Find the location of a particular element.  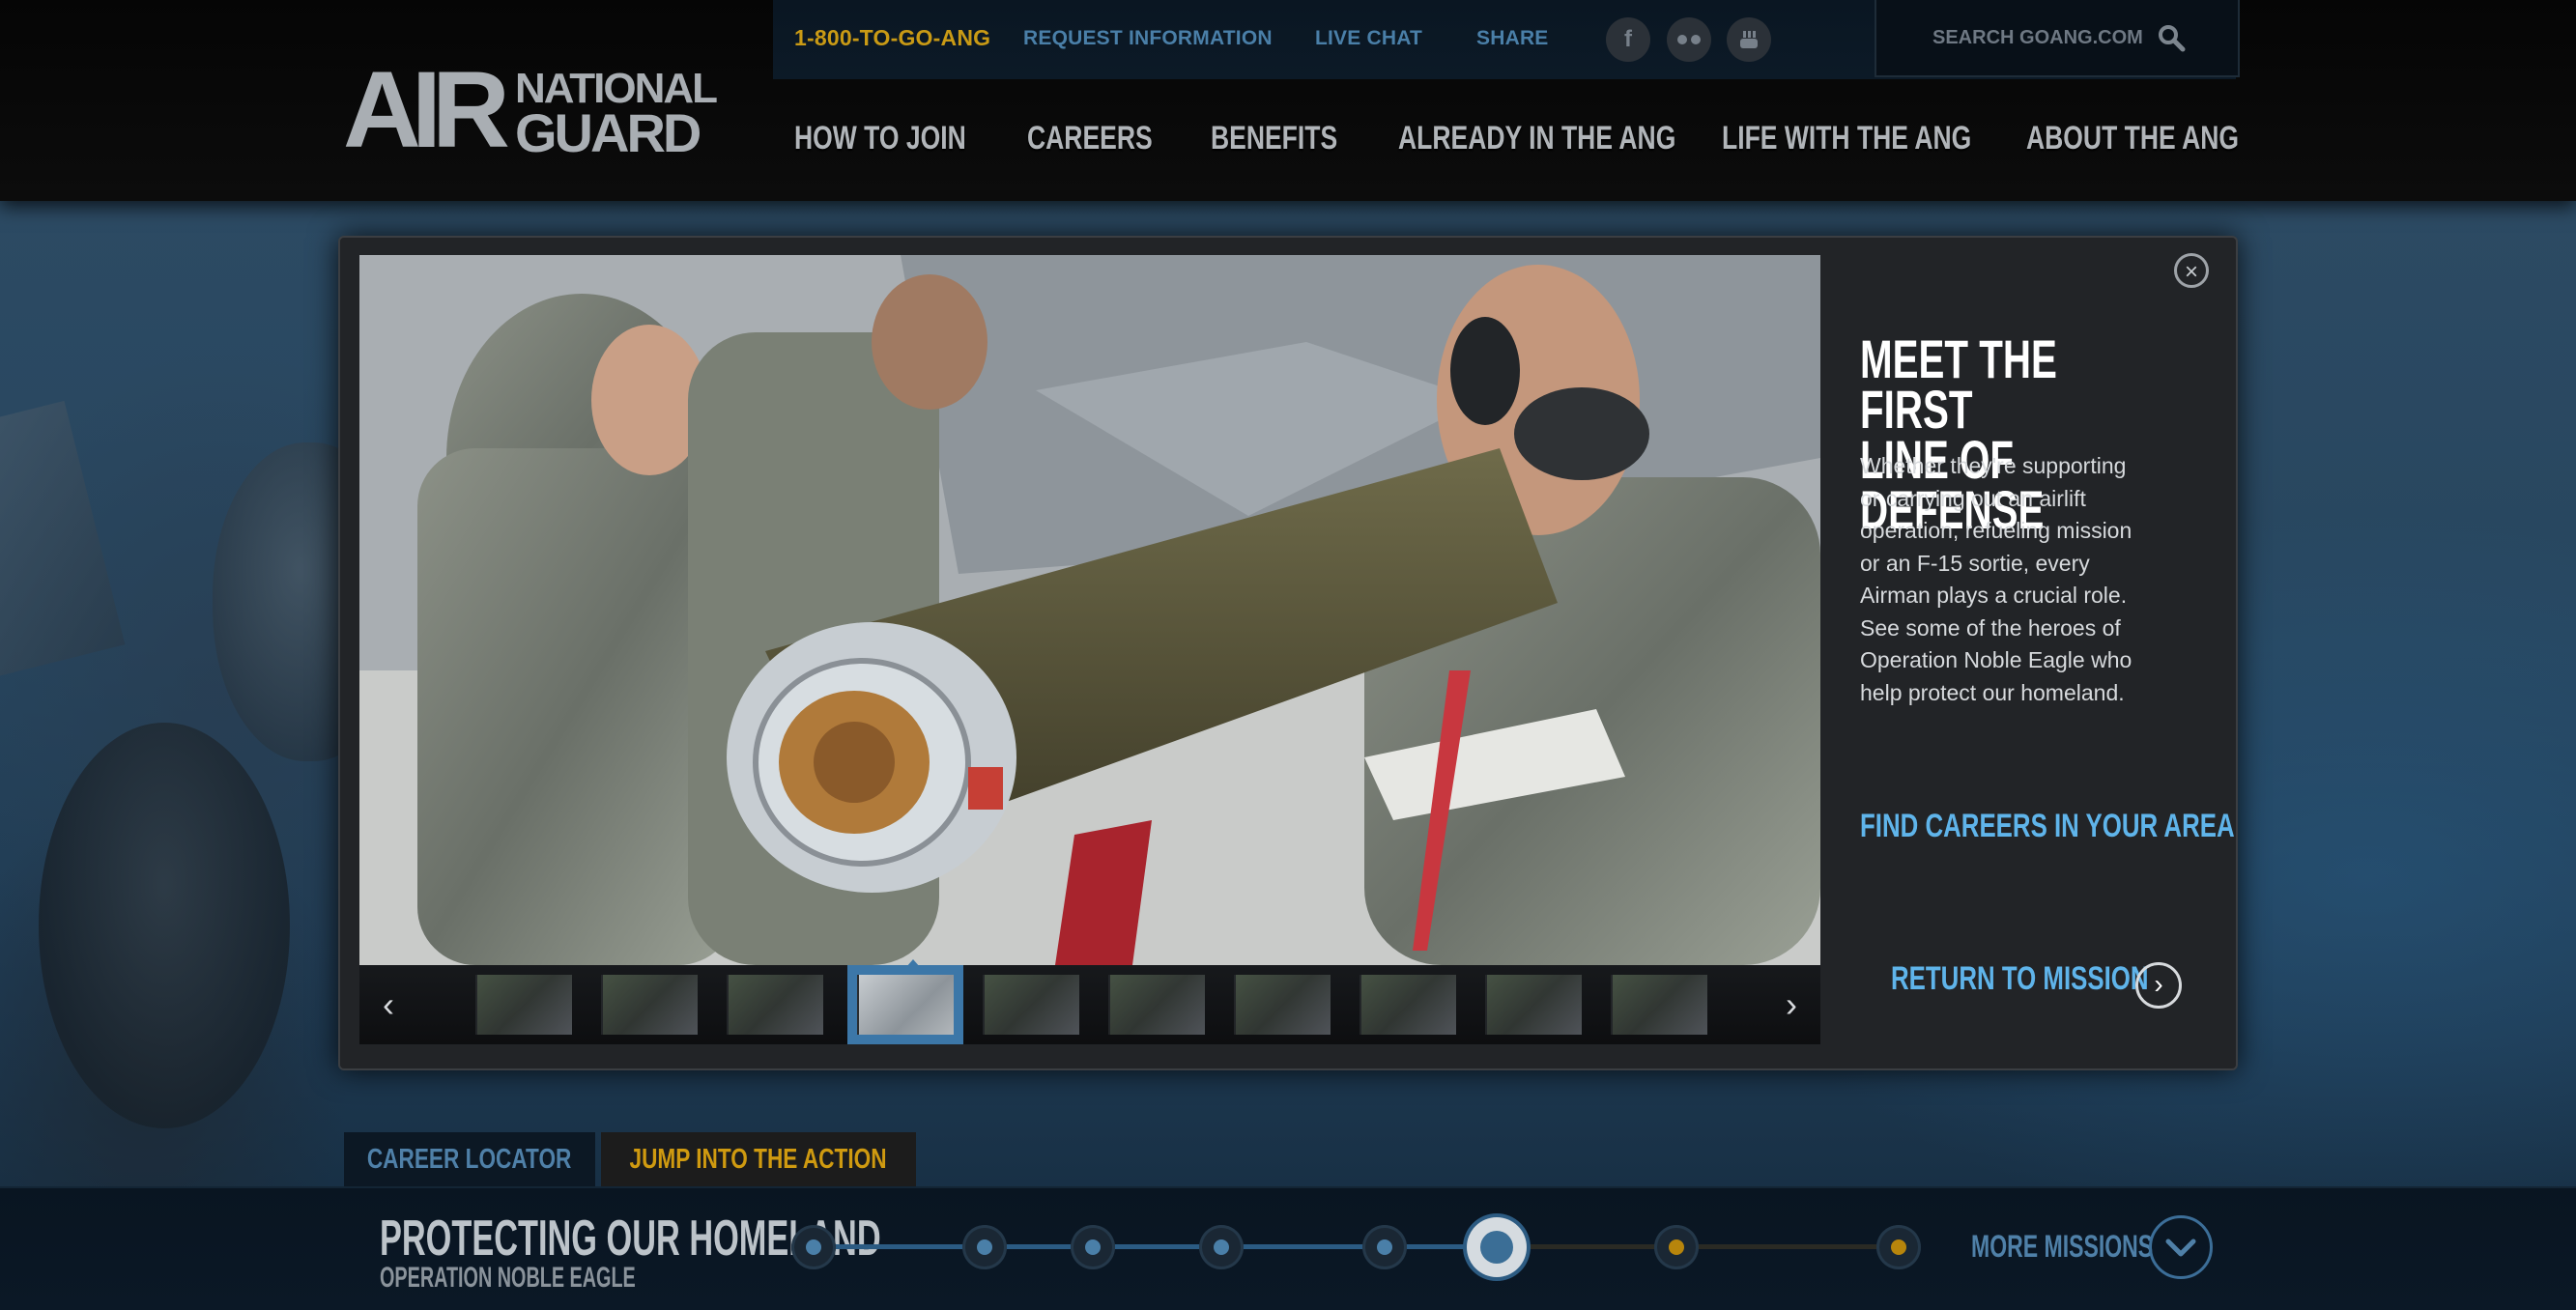

prev-arrow-icon: ‹ is located at coordinates (388, 1004).